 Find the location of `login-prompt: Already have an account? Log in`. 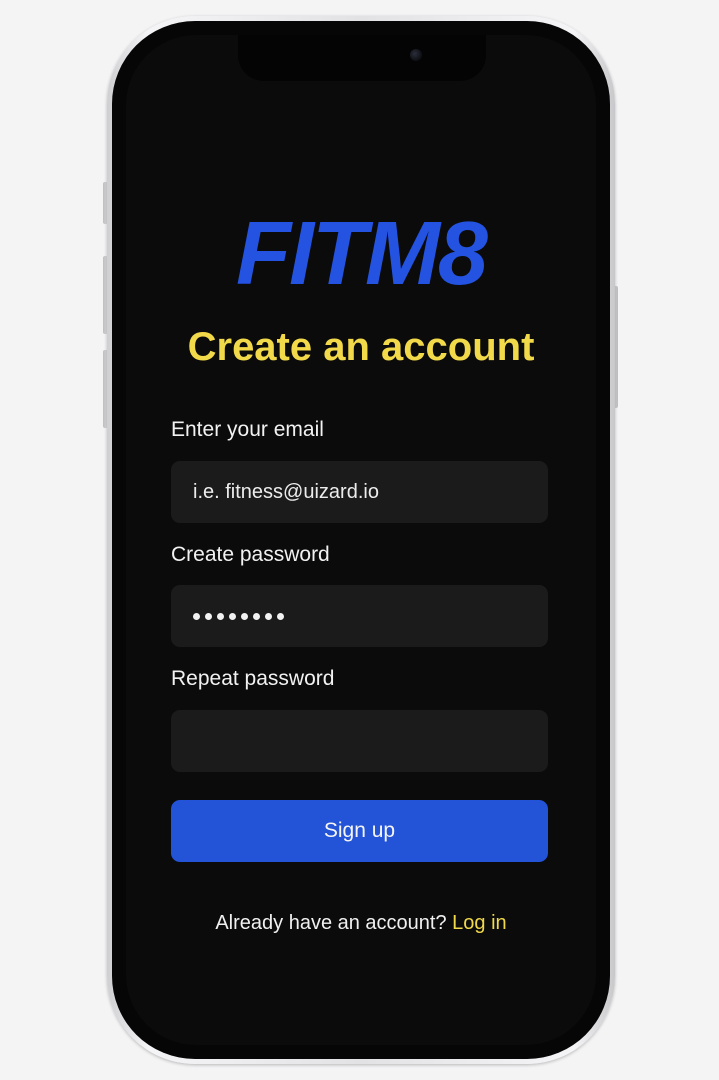

login-prompt: Already have an account? Log in is located at coordinates (361, 923).